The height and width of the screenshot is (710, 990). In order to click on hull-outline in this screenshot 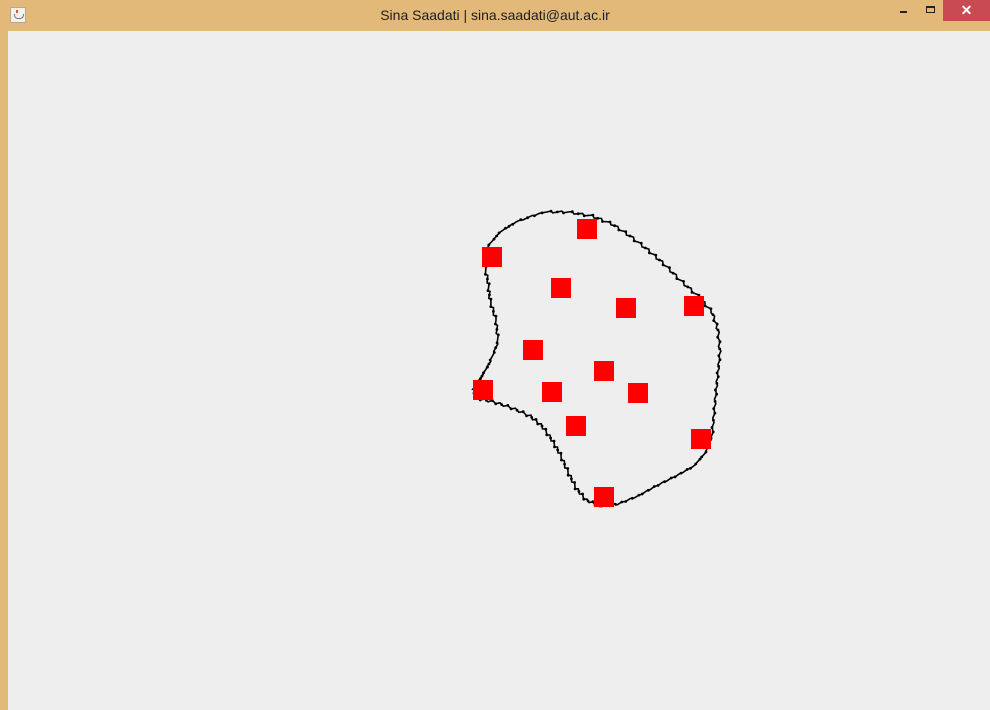, I will do `click(596, 359)`.